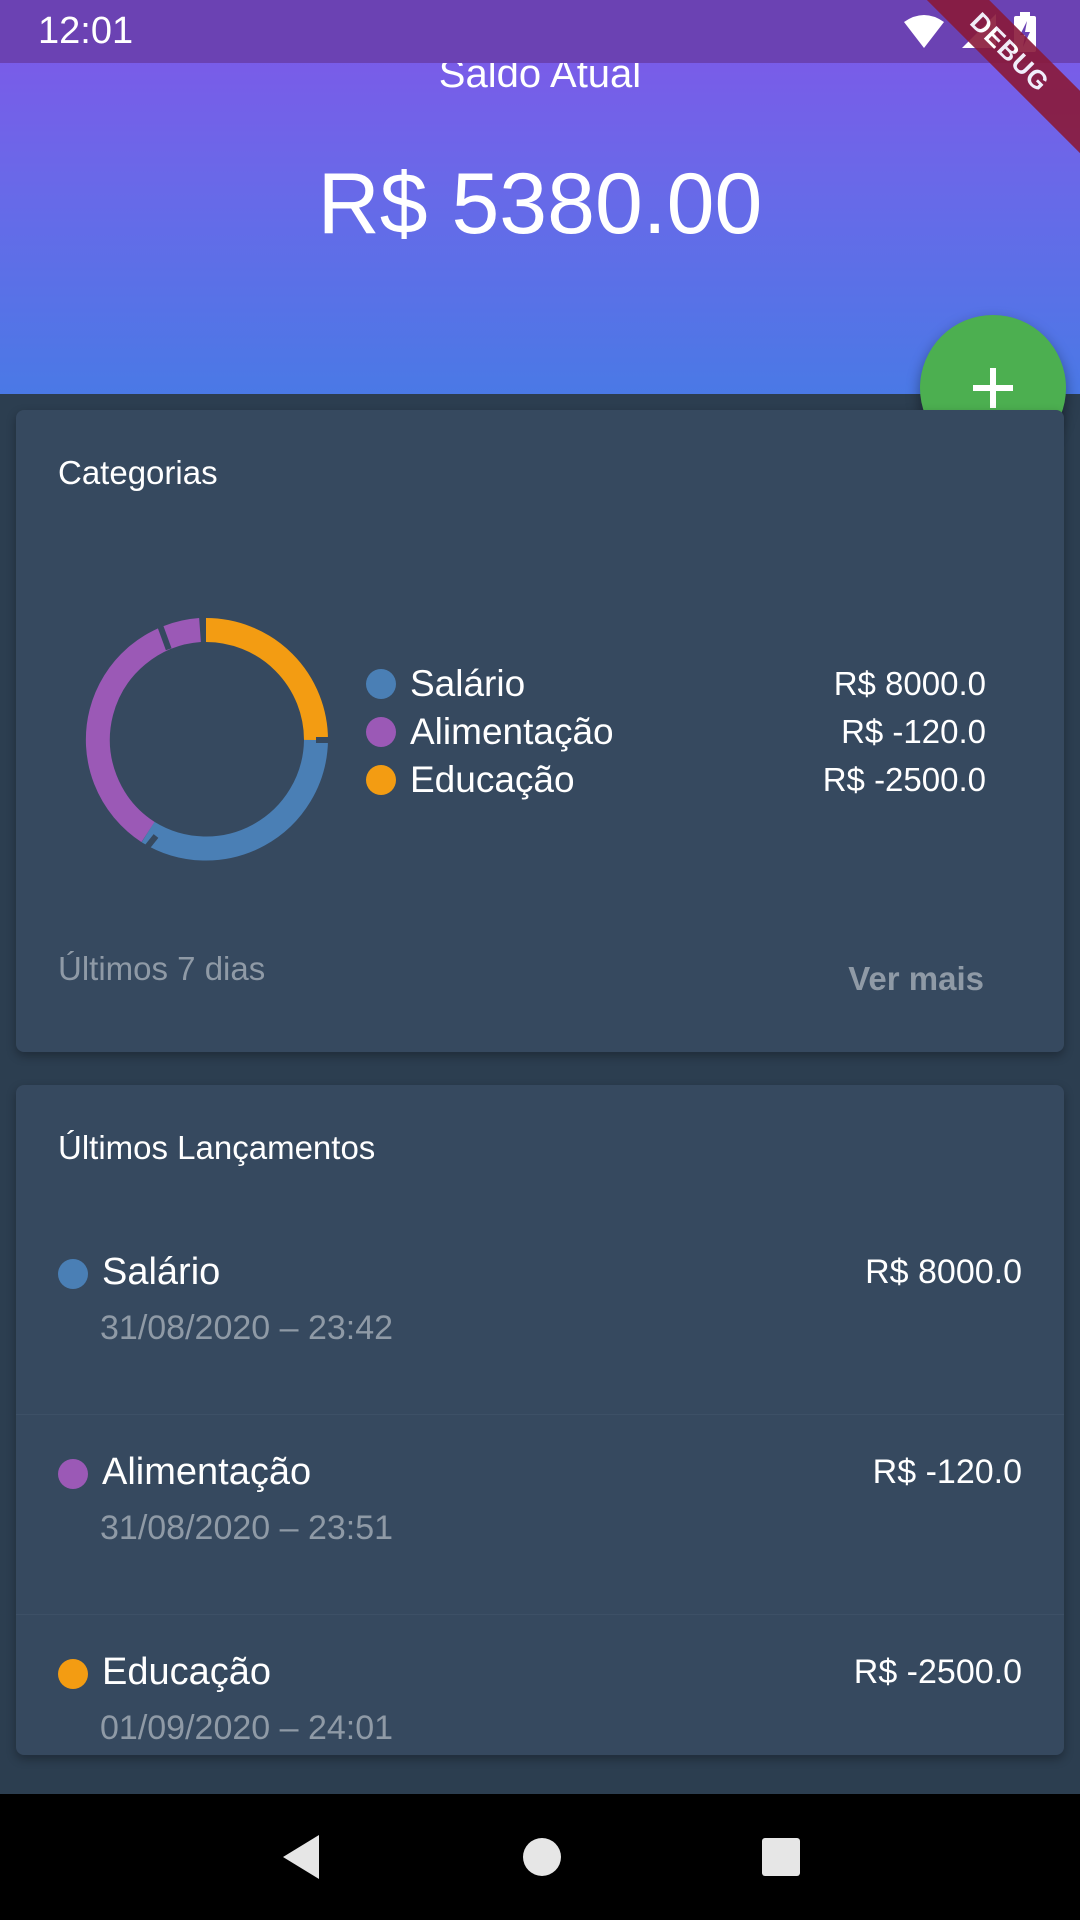 This screenshot has width=1080, height=1920. What do you see at coordinates (143, 730) in the screenshot?
I see `donut-segment-alimentacao` at bounding box center [143, 730].